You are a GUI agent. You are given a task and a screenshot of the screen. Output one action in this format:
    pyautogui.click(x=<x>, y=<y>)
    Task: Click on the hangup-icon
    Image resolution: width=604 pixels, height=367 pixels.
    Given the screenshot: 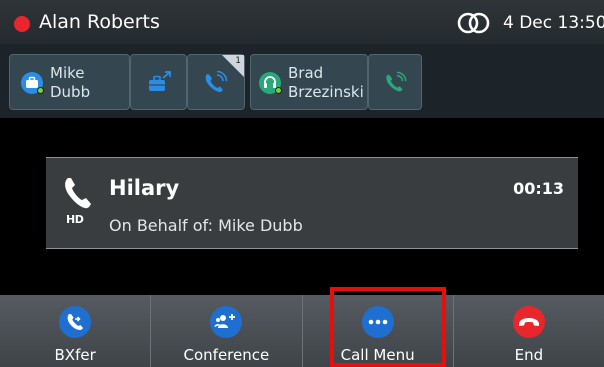 What is the action you would take?
    pyautogui.click(x=528, y=322)
    